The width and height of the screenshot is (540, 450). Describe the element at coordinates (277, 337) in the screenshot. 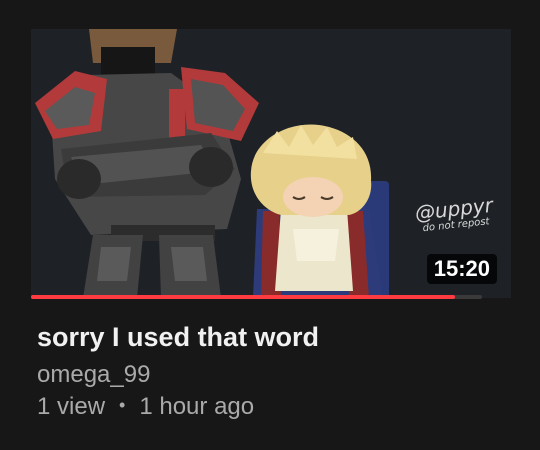

I see `video-title: sorry I used that word` at that location.